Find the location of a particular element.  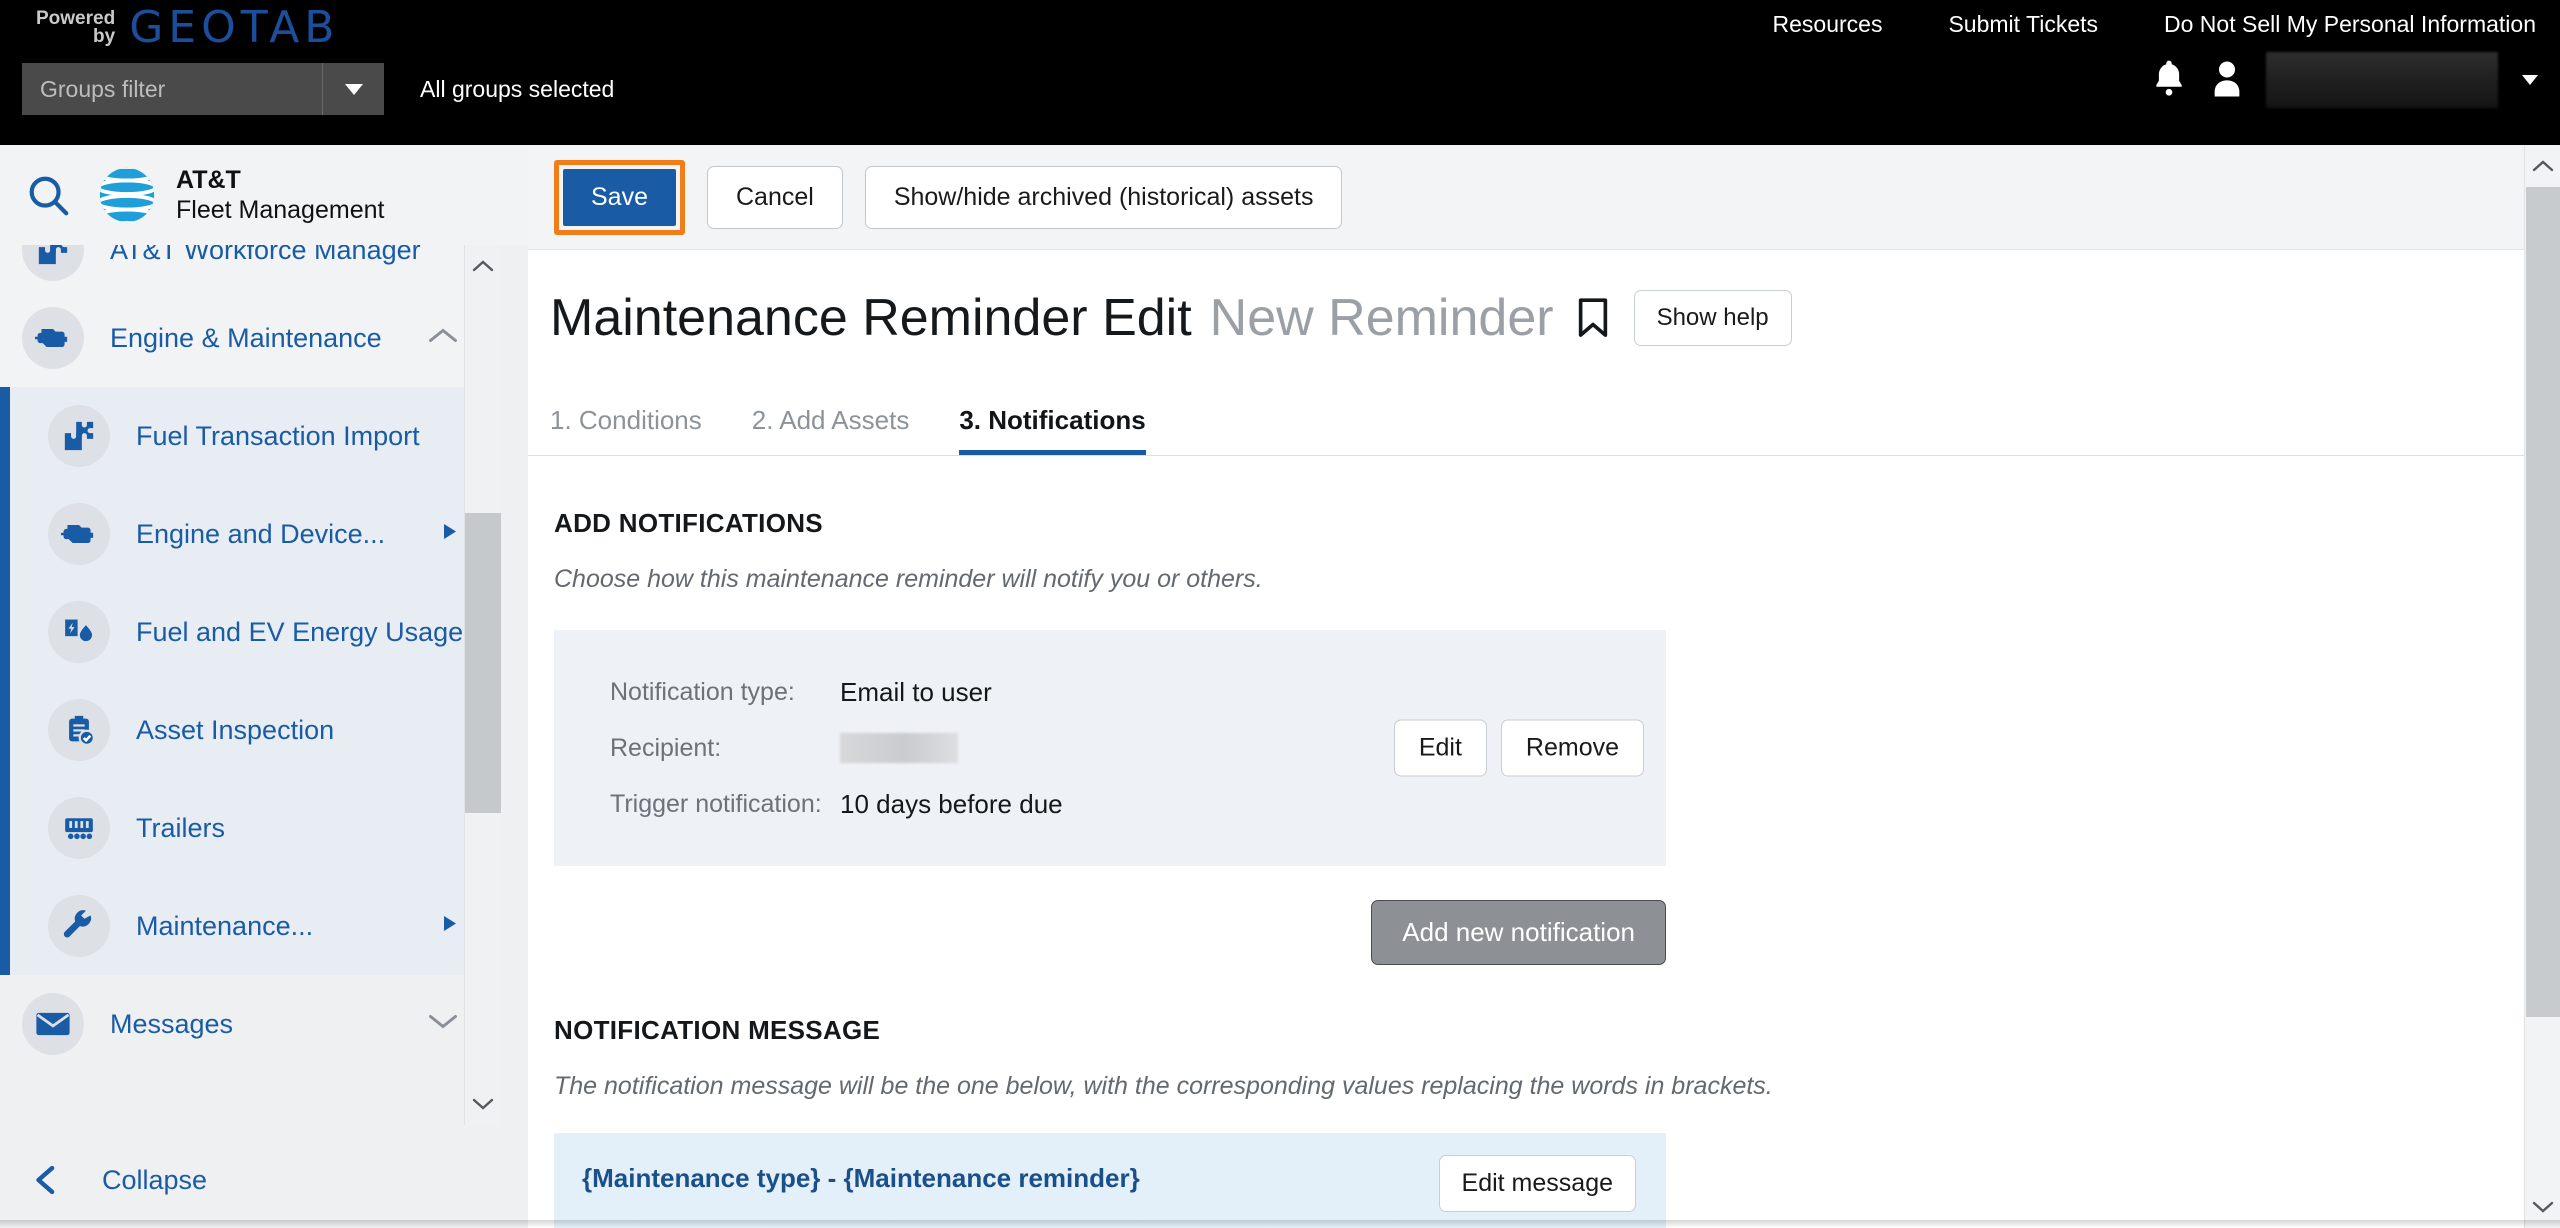

top-right-controls is located at coordinates (2344, 80).